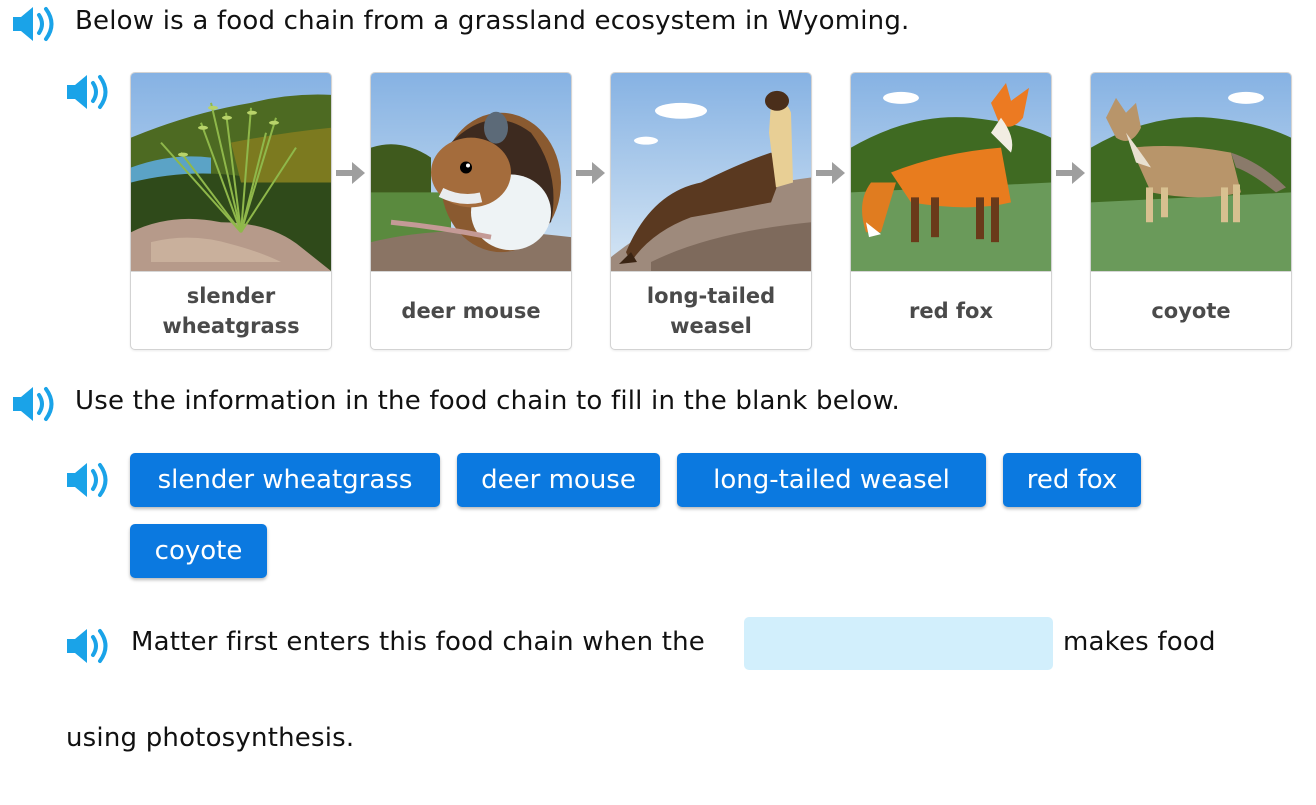 The height and width of the screenshot is (805, 1316). I want to click on intro-audio-button, so click(35, 24).